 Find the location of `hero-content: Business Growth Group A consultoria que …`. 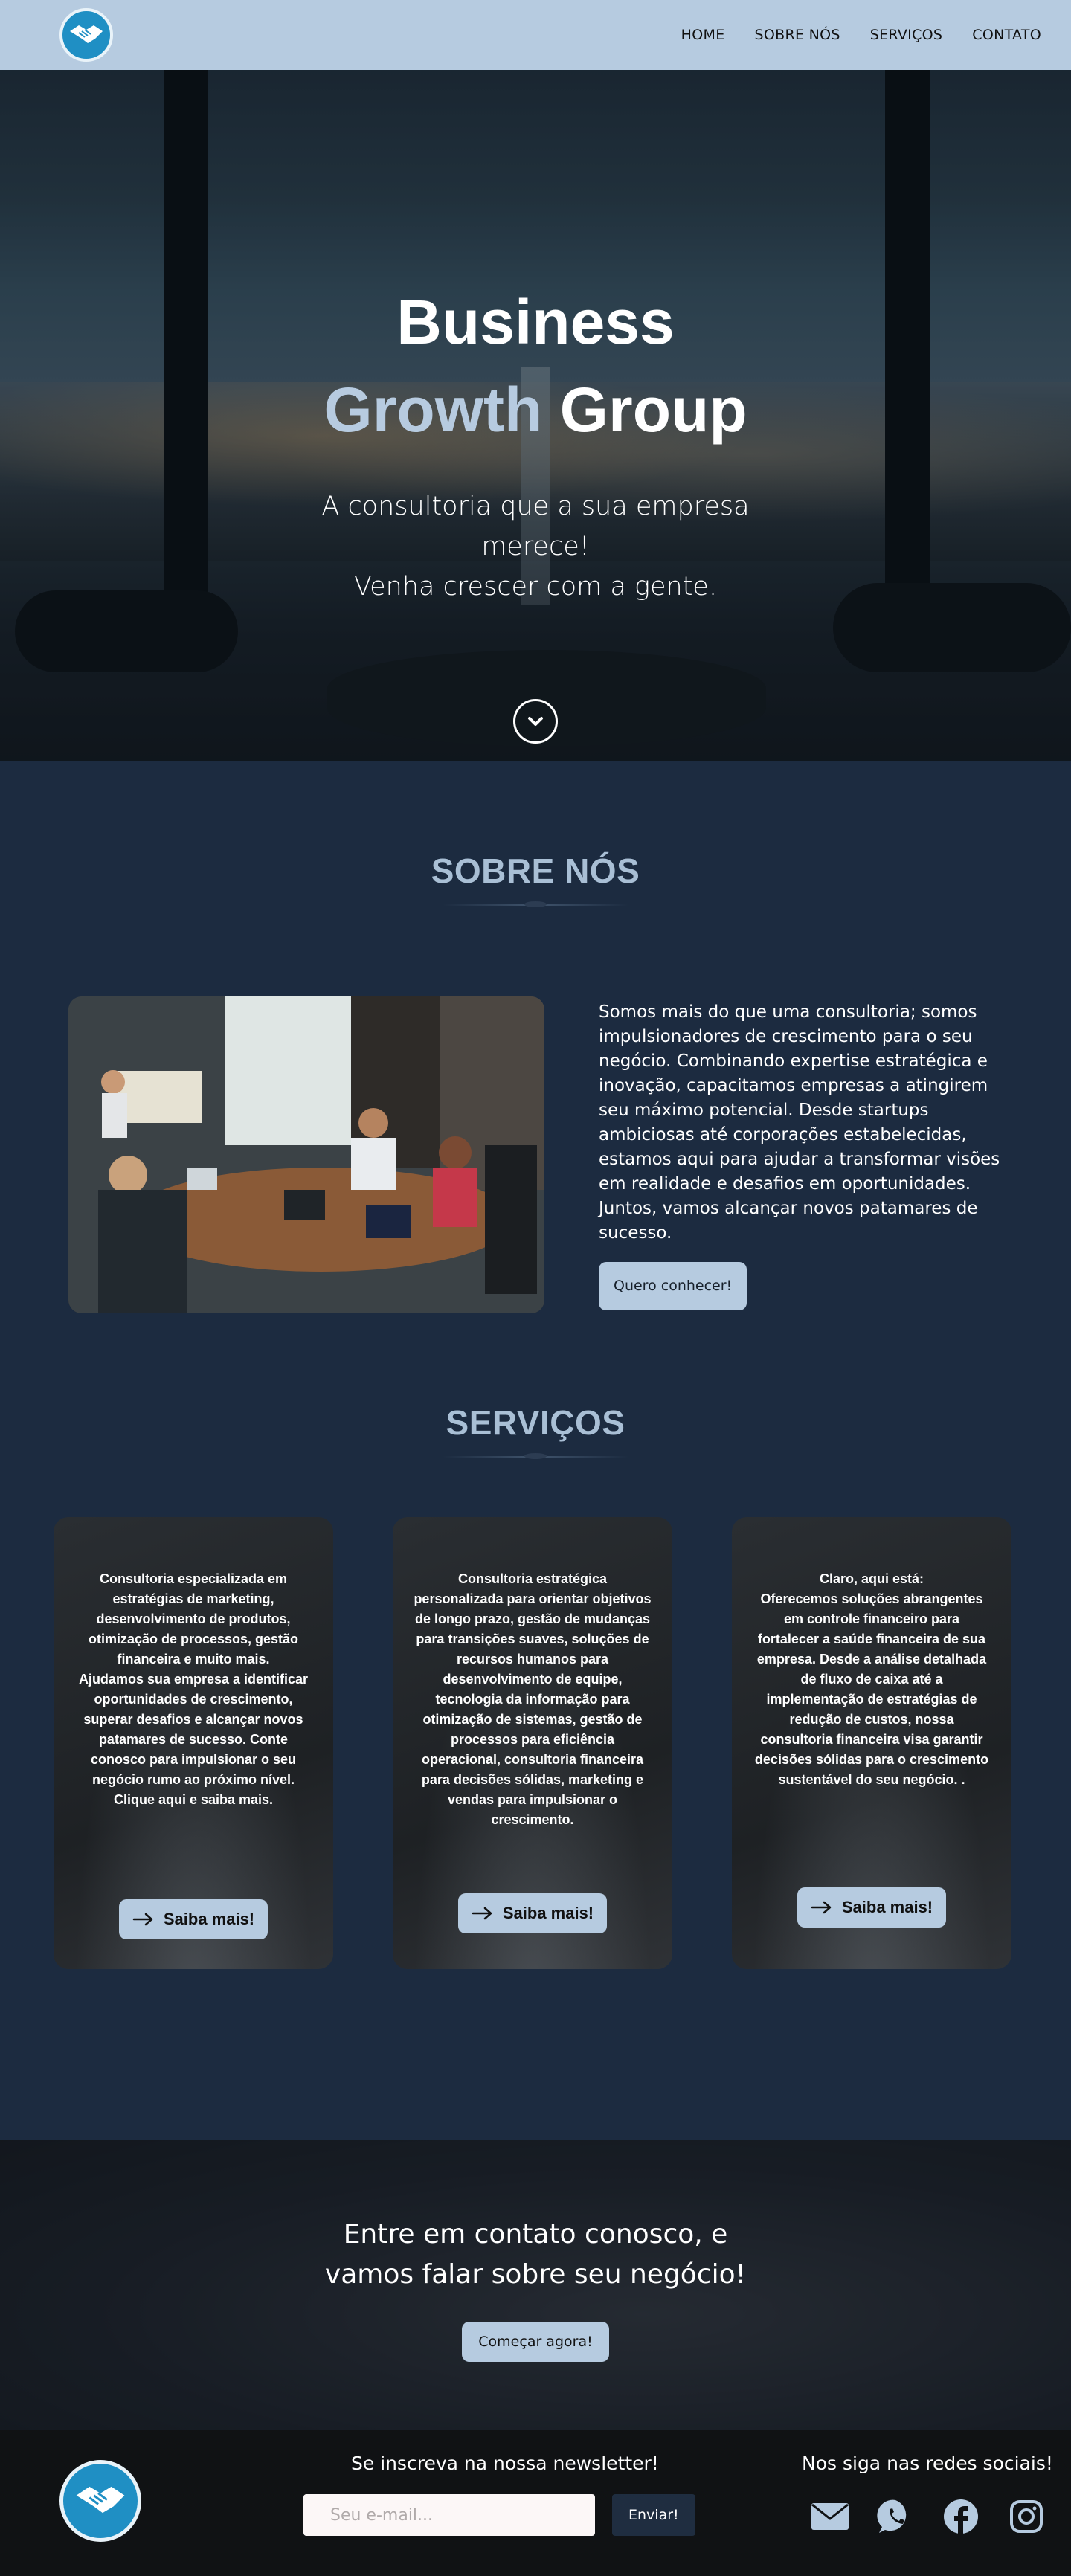

hero-content: Business Growth Group A consultoria que … is located at coordinates (536, 442).